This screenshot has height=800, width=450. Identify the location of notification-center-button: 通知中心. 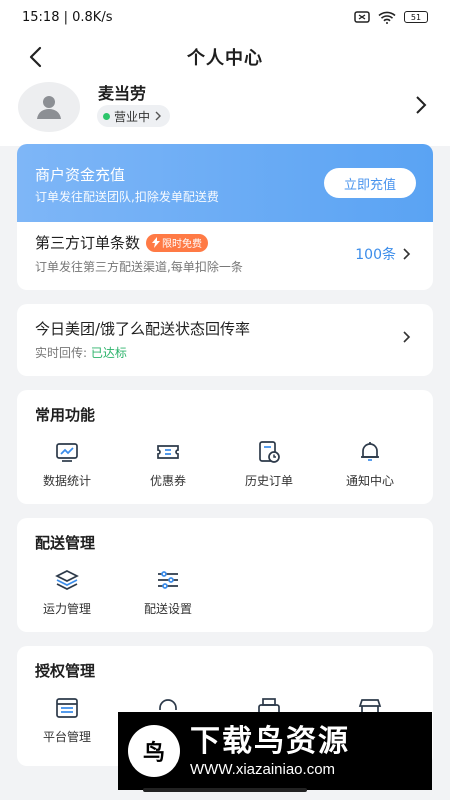
(370, 464).